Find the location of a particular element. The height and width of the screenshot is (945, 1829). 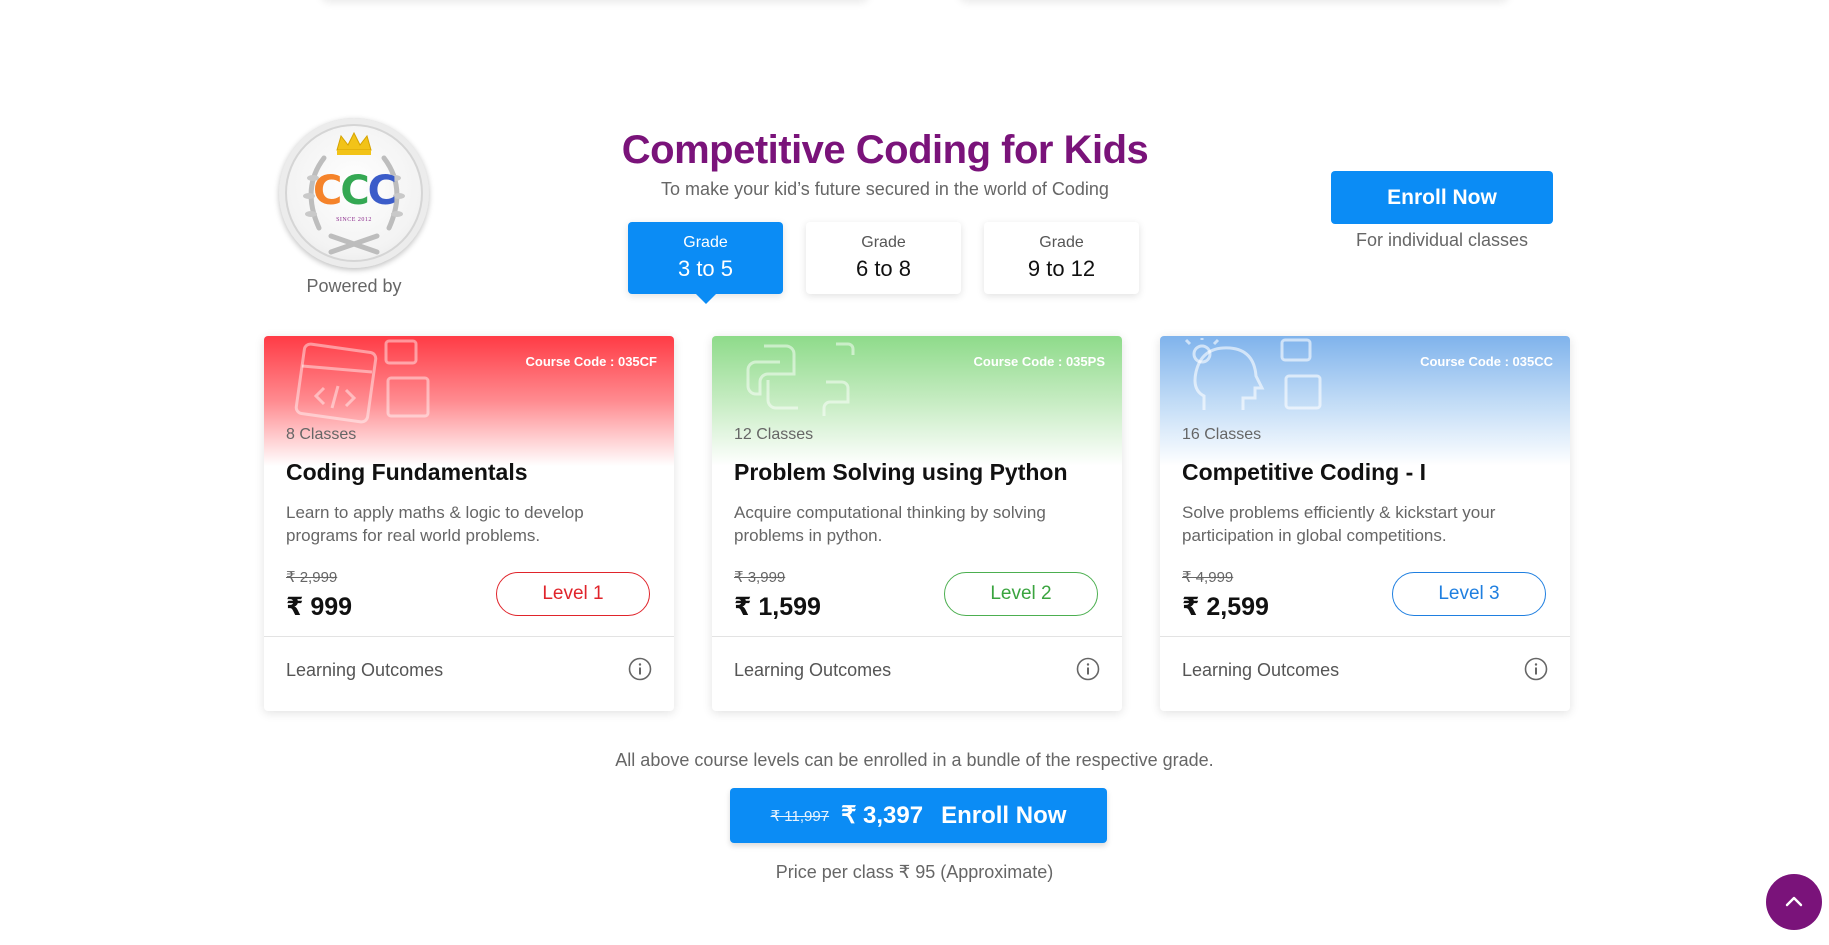

powered-by-label: Powered by is located at coordinates (354, 286).